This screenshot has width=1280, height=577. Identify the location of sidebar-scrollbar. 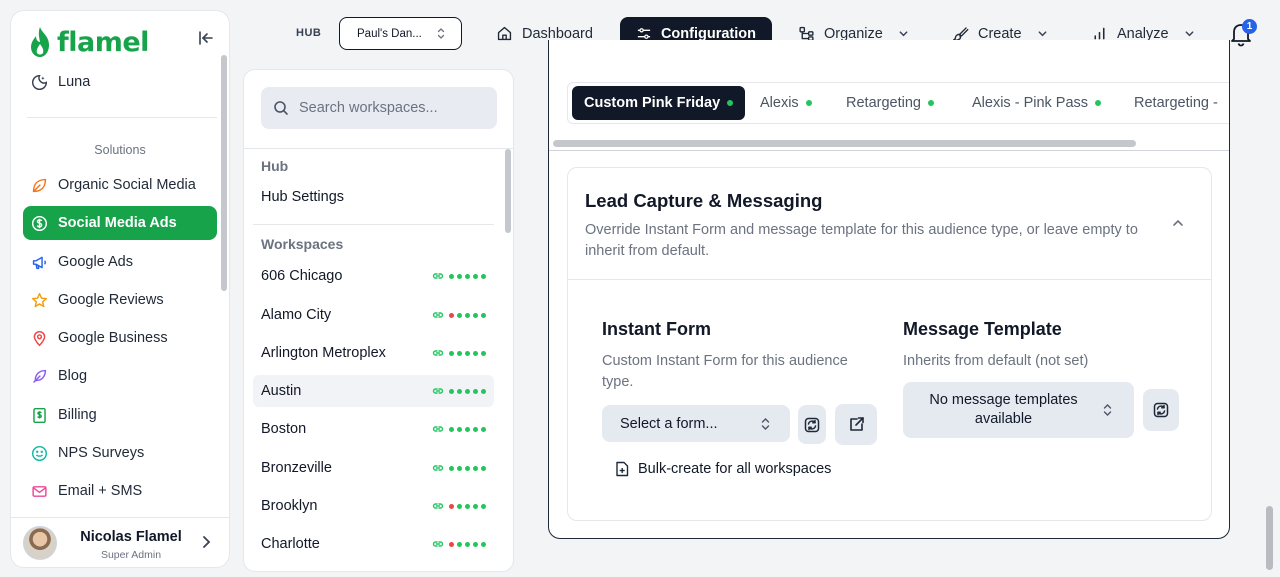
(224, 173).